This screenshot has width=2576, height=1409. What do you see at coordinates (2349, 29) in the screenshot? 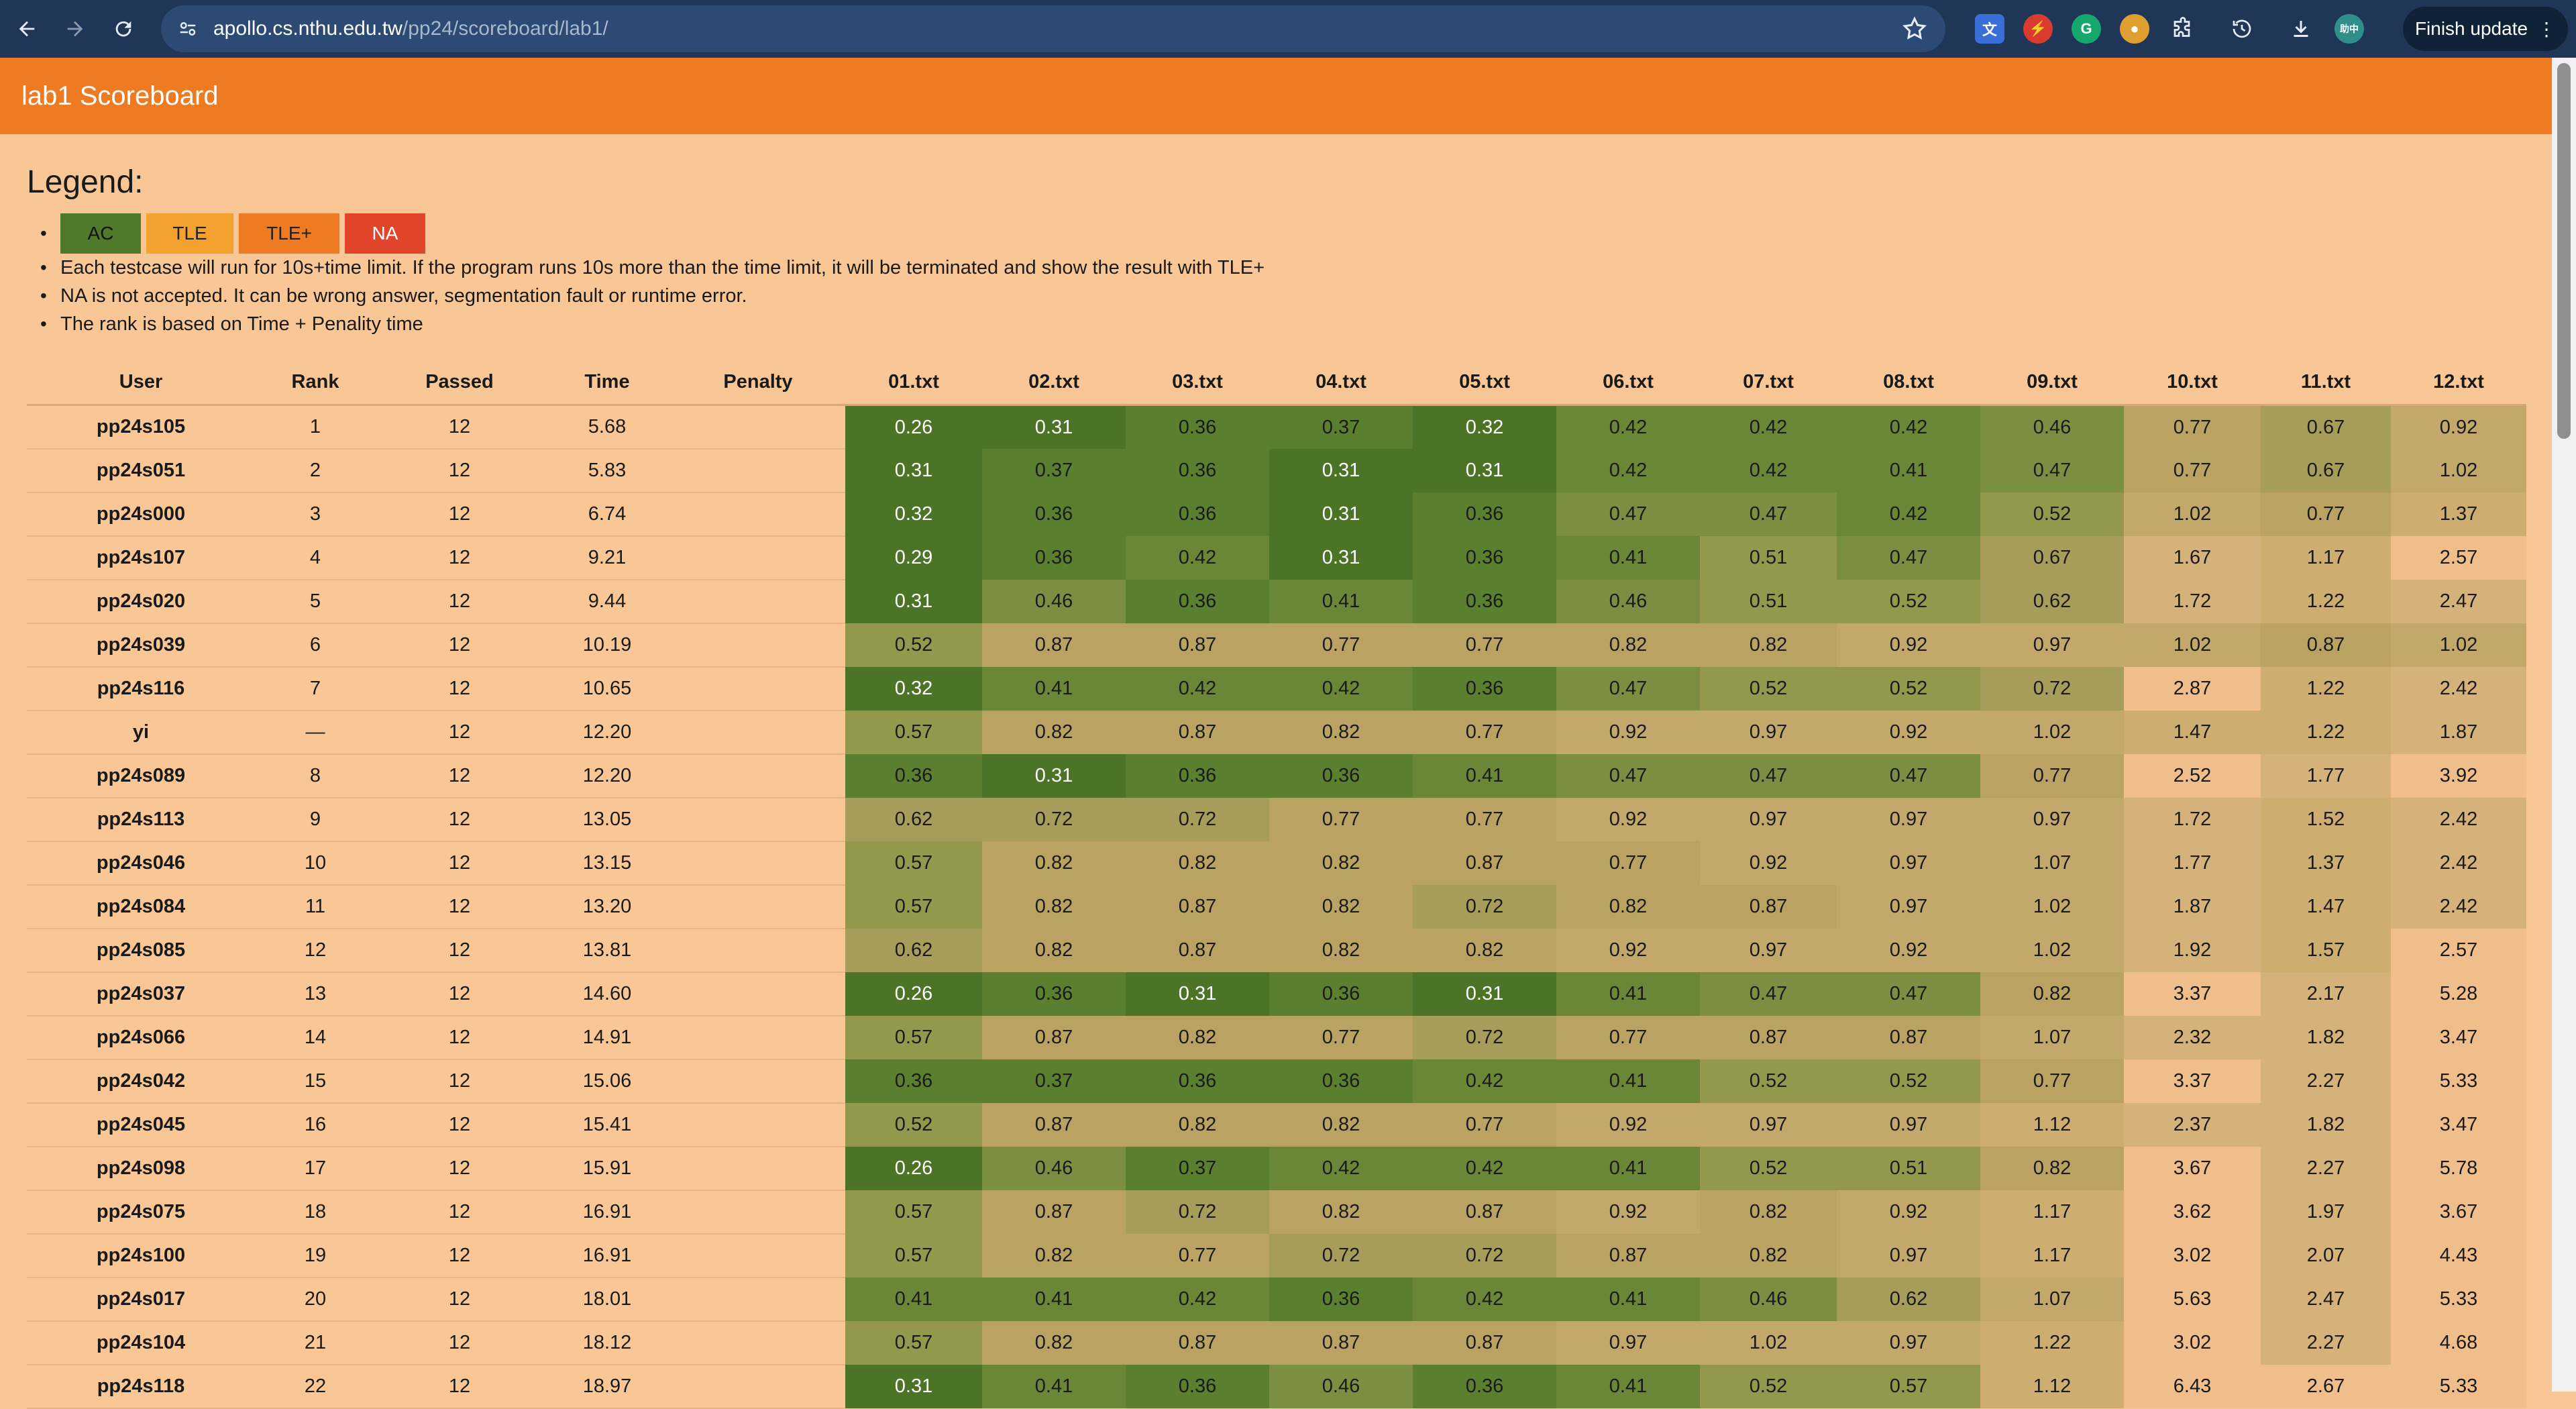
I see `profile-avatar: 助中` at bounding box center [2349, 29].